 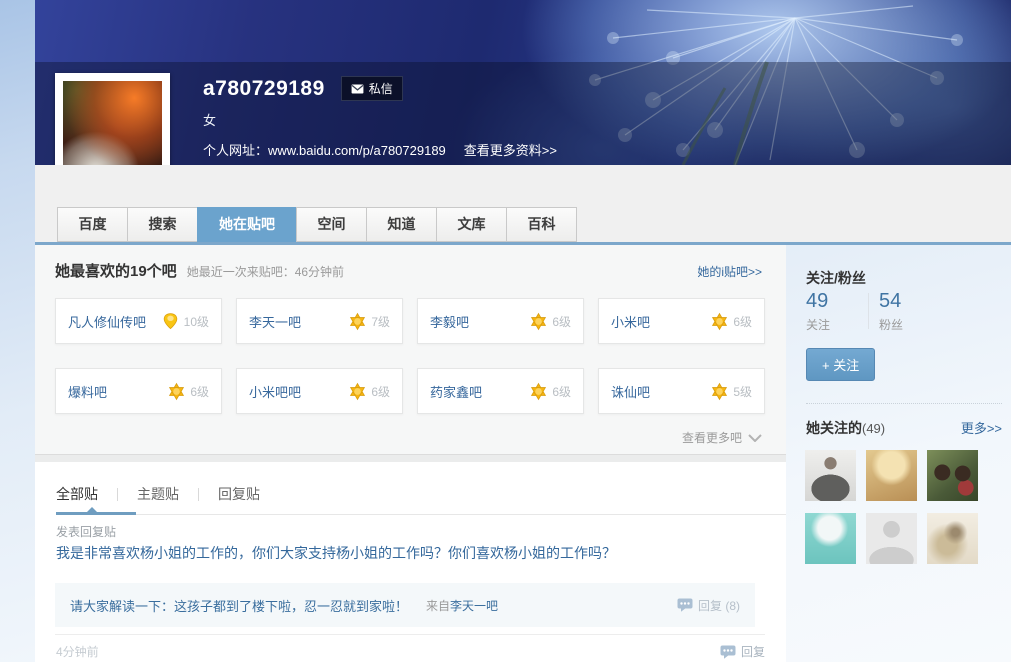 What do you see at coordinates (681, 391) in the screenshot?
I see `forum-card: 诛仙吧 5级` at bounding box center [681, 391].